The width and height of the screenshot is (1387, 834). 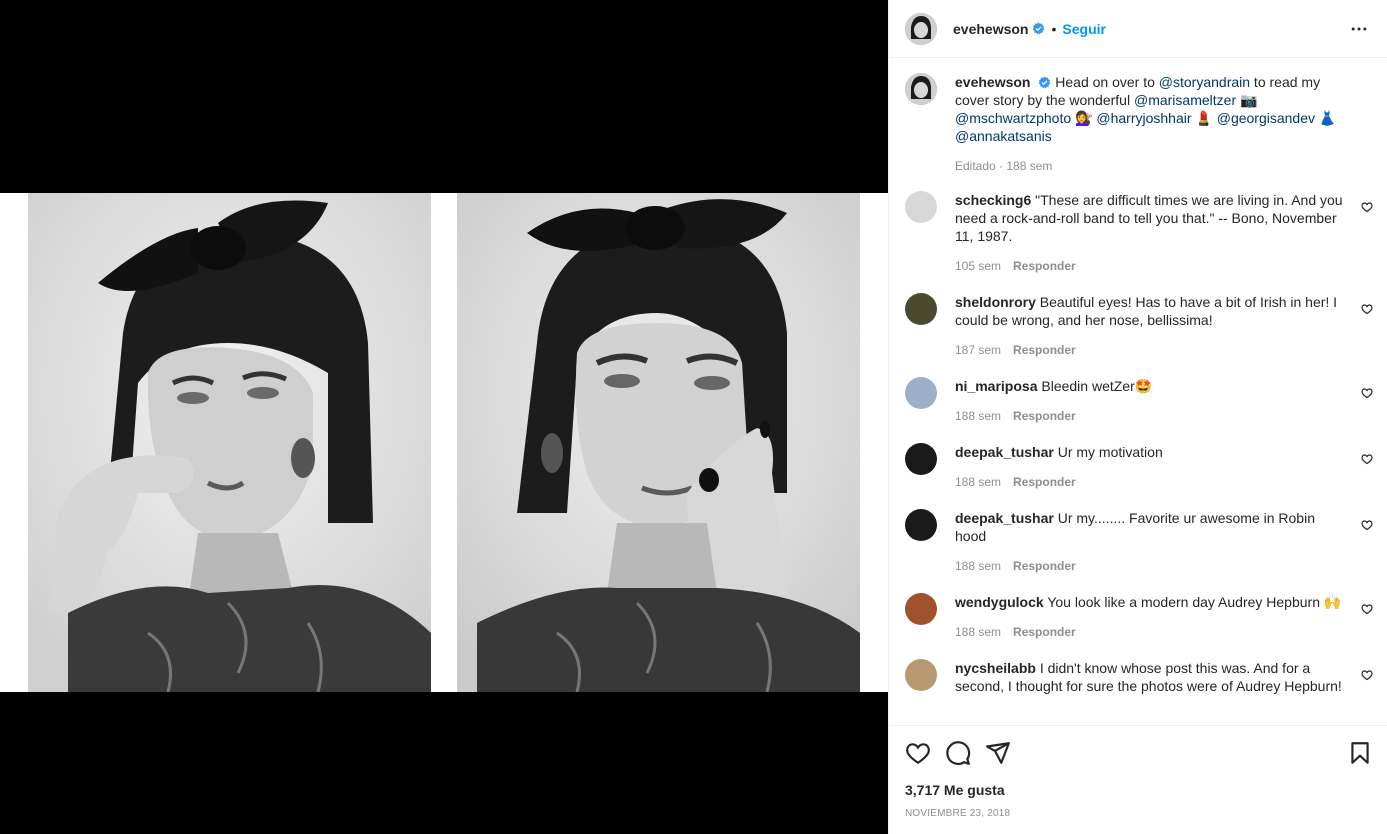 I want to click on post-date: NOVIEMBRE 23, 2018, so click(x=958, y=813).